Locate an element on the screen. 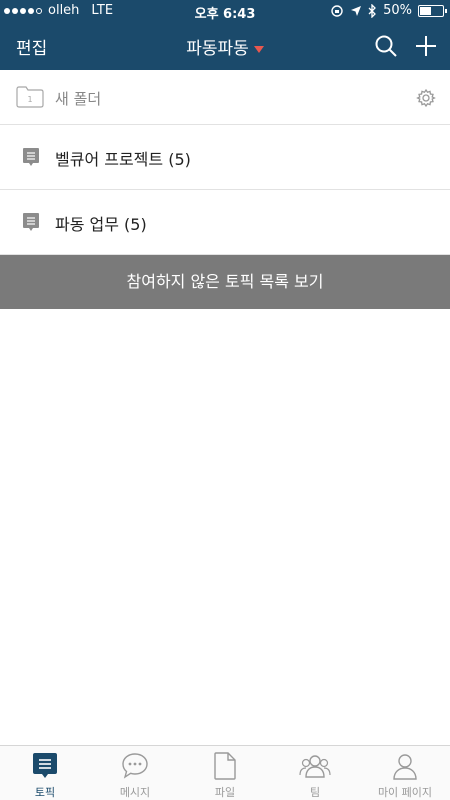  app-header: olleh LTE 오후 6:43 50% 편집 파동파동 is located at coordinates (225, 35).